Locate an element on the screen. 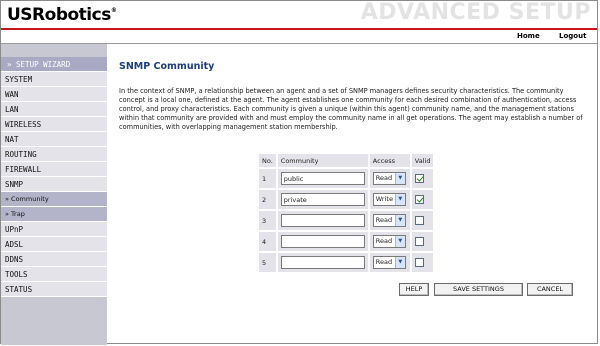  page-title: SNMP Community is located at coordinates (167, 66).